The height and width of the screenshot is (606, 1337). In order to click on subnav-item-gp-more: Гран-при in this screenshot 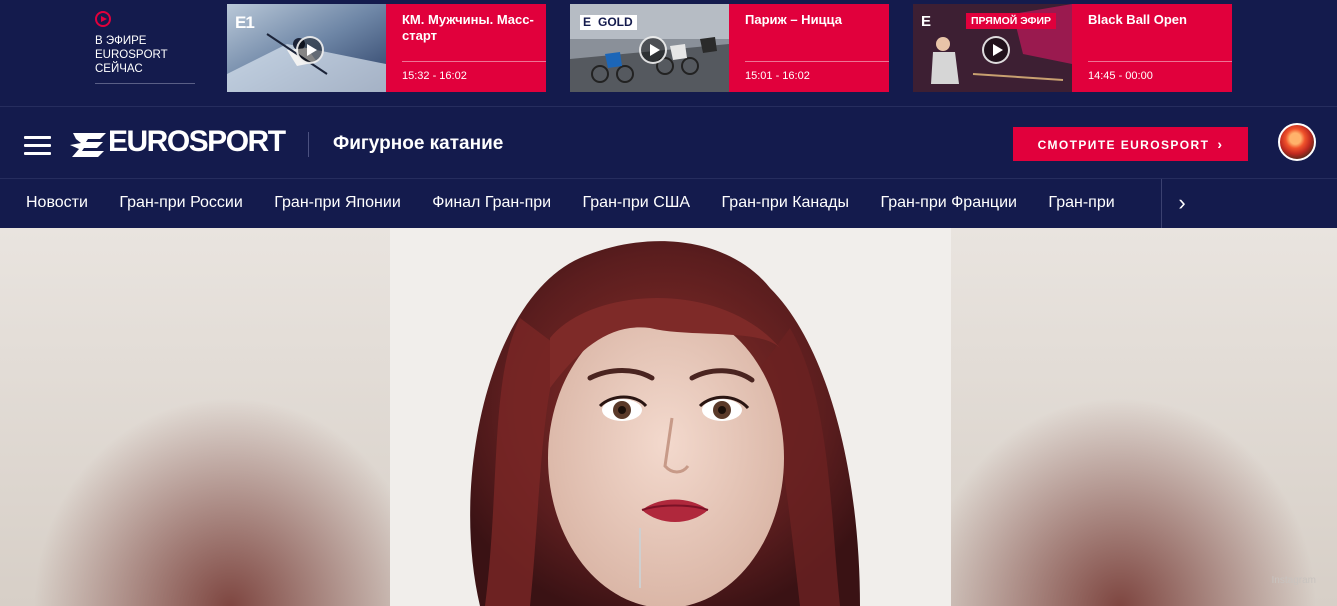, I will do `click(1081, 203)`.